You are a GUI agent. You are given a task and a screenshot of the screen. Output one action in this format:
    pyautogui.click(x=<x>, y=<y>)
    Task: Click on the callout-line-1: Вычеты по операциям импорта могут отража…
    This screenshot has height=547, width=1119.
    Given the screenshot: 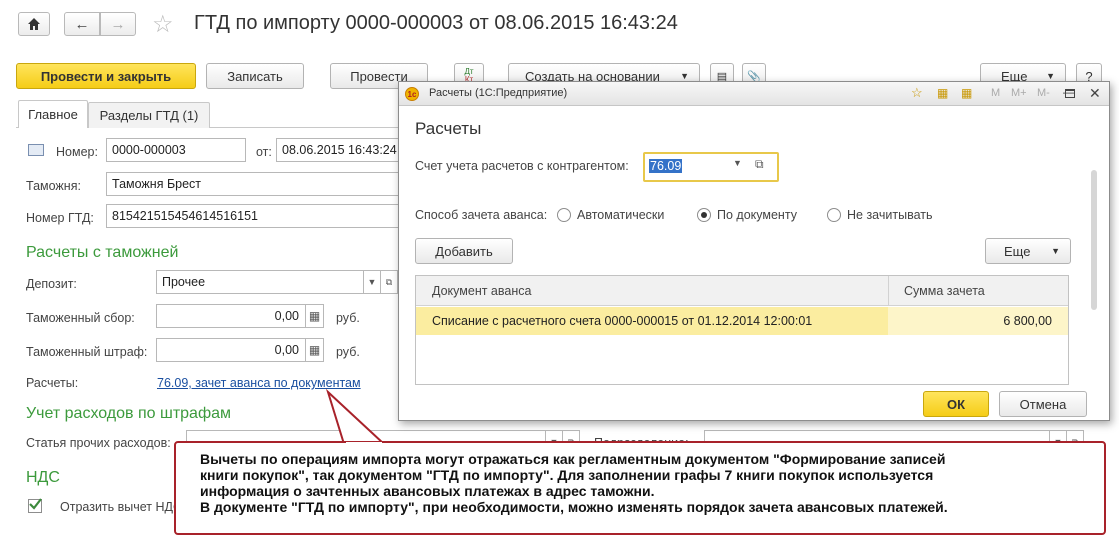 What is the action you would take?
    pyautogui.click(x=573, y=459)
    